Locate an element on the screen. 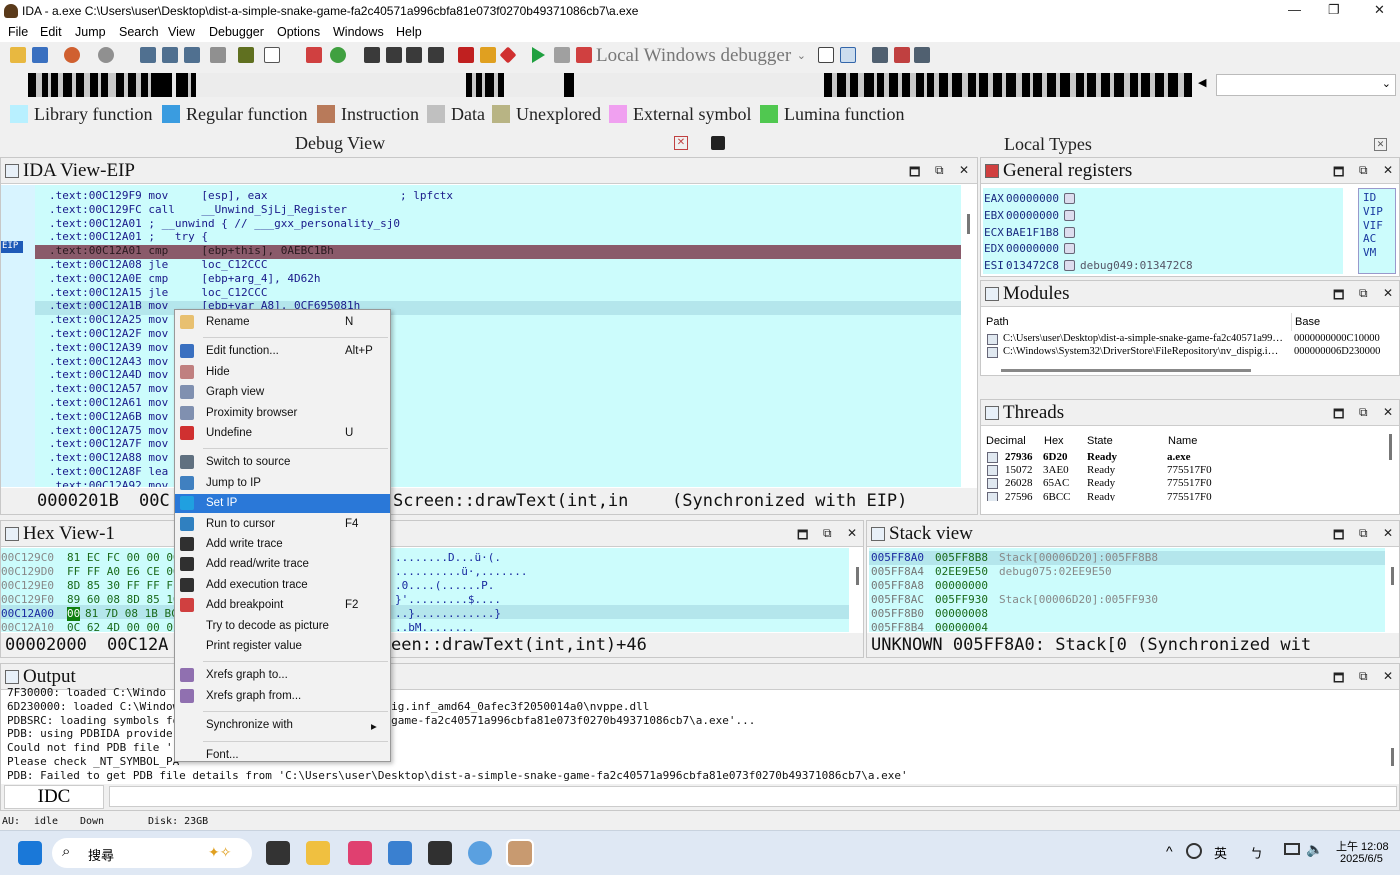  hex-row: 00C12A00 00 81 7D 08 1B BC..}............} is located at coordinates (425, 614).